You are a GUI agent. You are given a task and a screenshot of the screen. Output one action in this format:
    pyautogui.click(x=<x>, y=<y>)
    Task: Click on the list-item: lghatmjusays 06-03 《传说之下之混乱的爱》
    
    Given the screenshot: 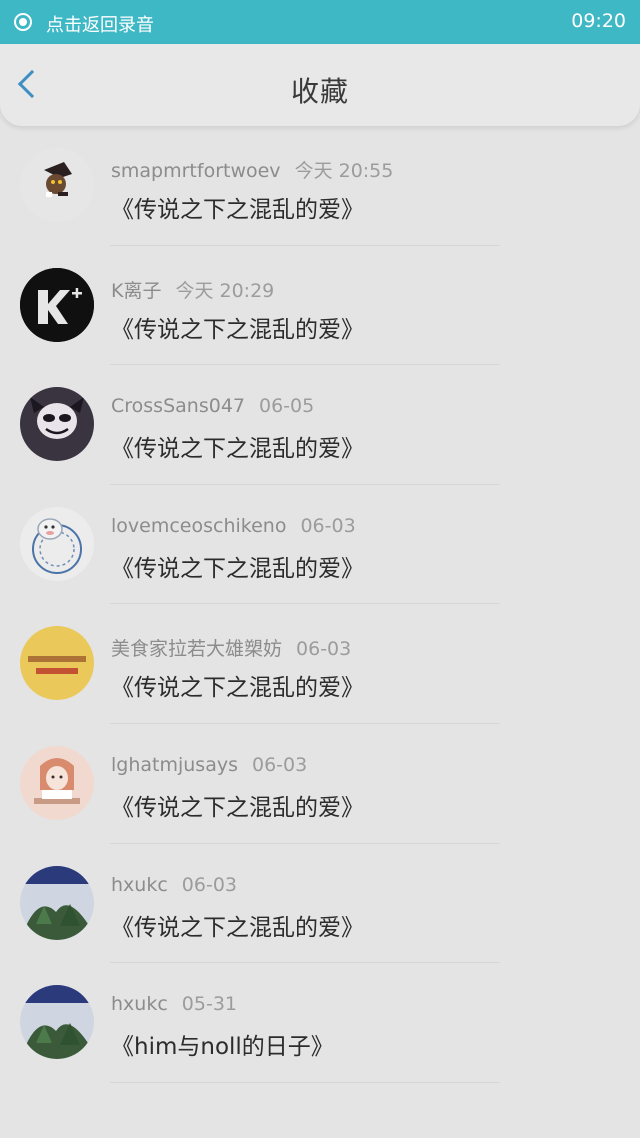 What is the action you would take?
    pyautogui.click(x=320, y=784)
    